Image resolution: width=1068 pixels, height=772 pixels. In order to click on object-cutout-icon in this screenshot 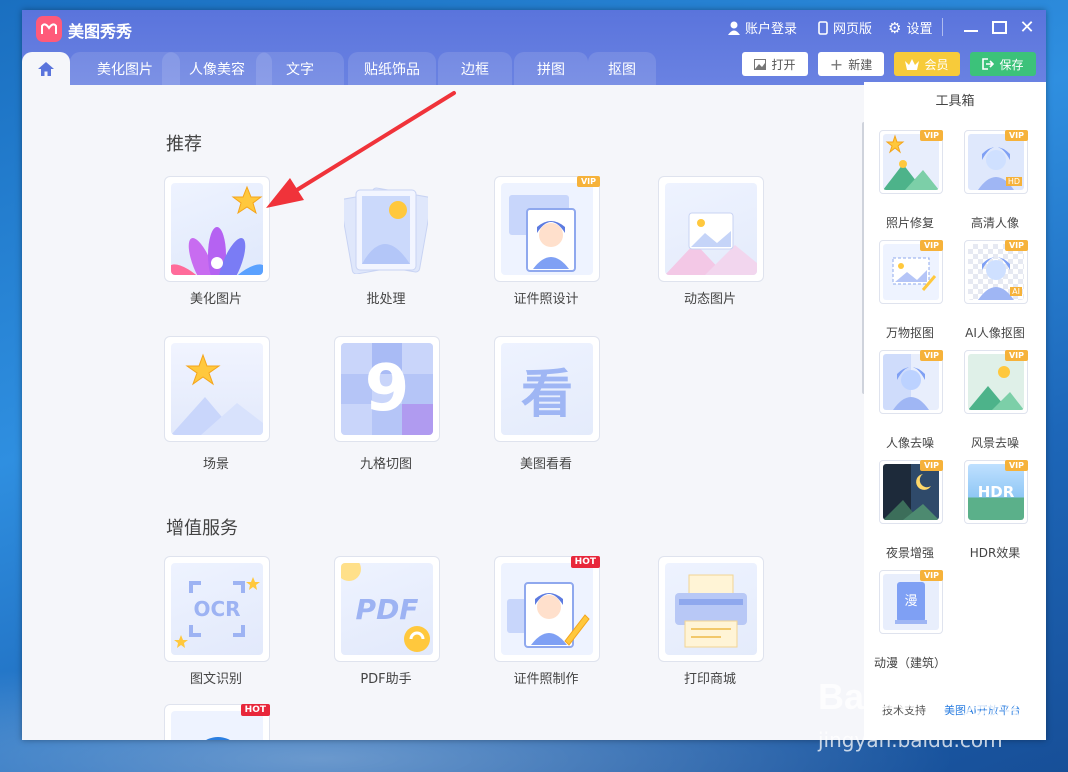, I will do `click(911, 272)`.